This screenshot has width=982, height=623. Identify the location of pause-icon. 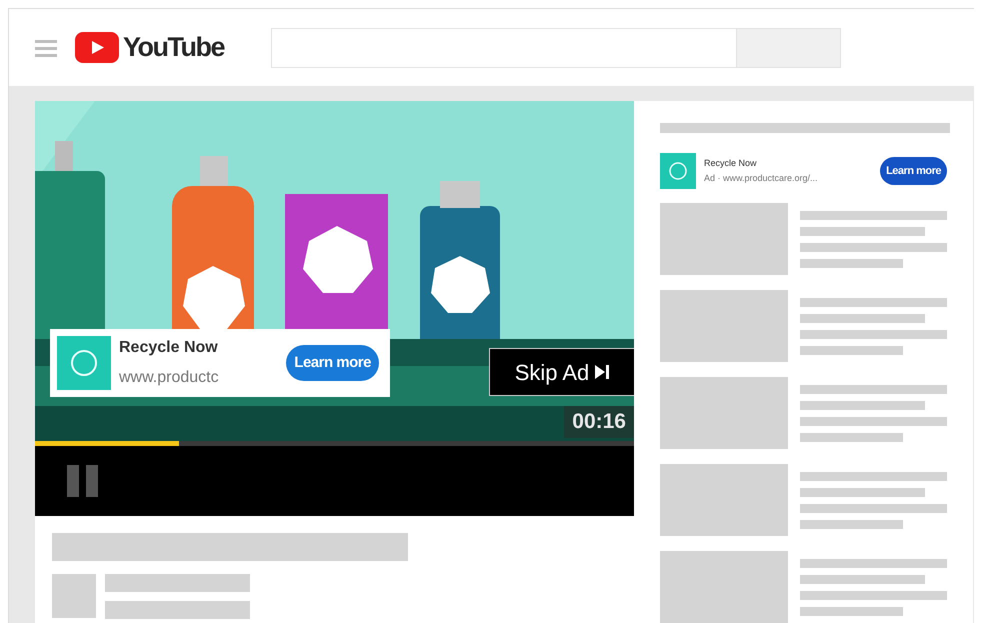
(83, 481).